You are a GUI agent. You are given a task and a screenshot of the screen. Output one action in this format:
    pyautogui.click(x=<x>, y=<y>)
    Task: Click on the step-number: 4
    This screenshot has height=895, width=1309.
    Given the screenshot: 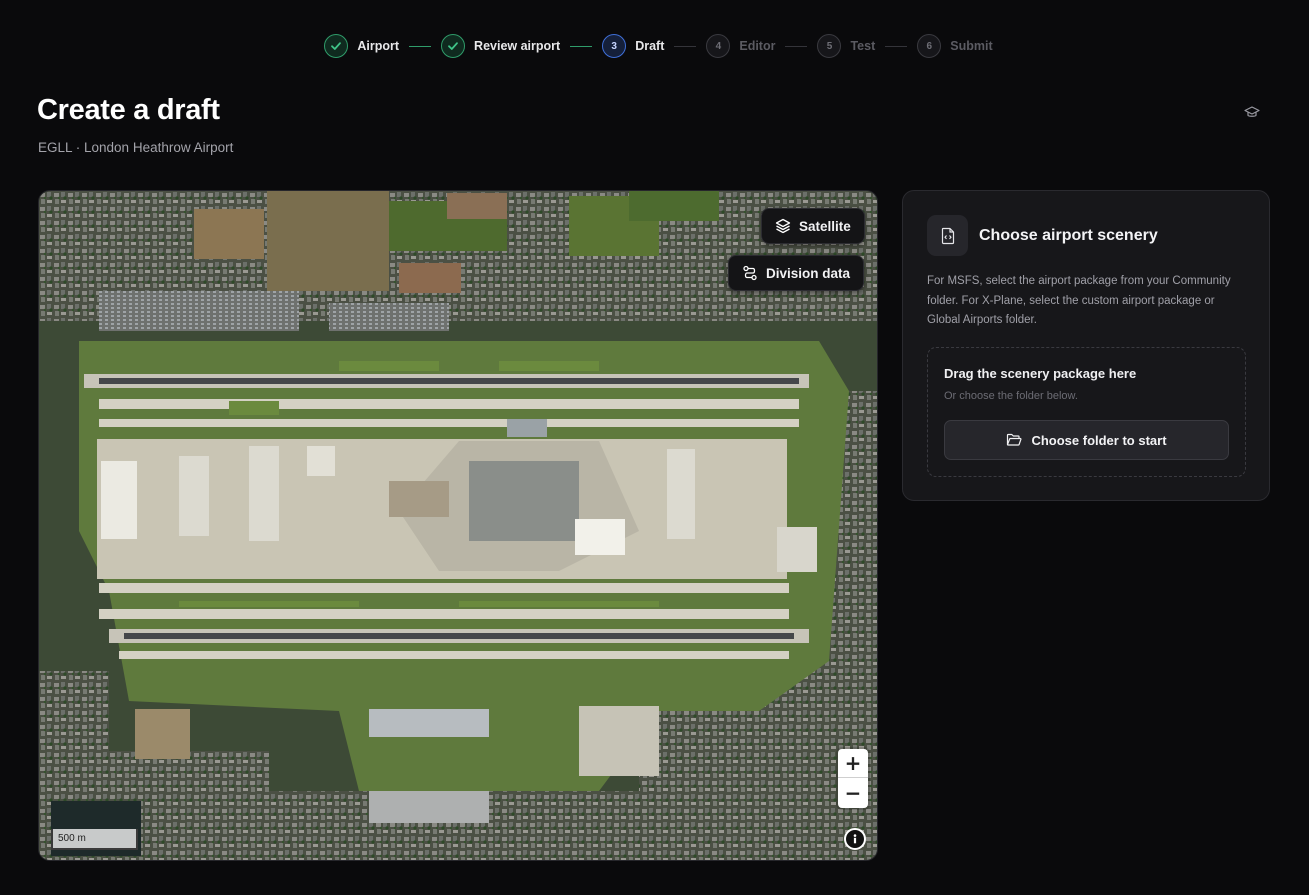 What is the action you would take?
    pyautogui.click(x=718, y=46)
    